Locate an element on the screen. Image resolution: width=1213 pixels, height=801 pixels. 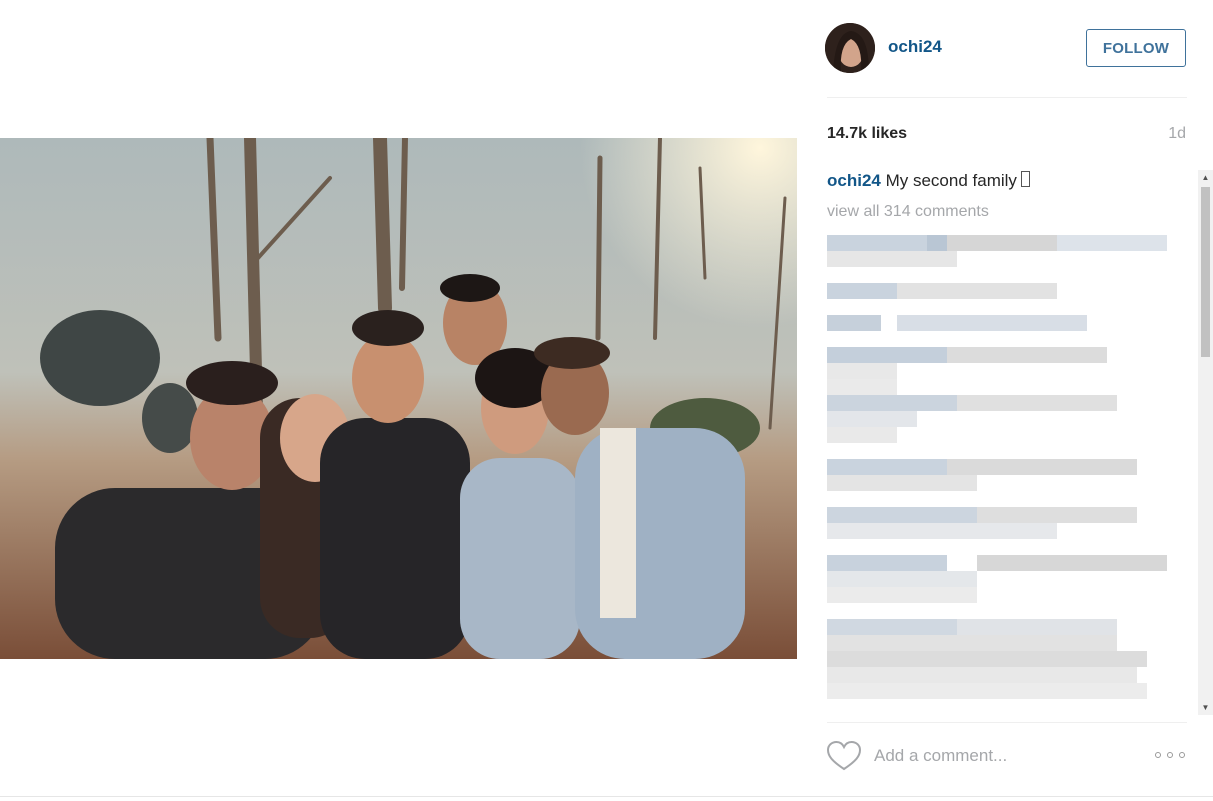
avatar-image is located at coordinates (850, 48).